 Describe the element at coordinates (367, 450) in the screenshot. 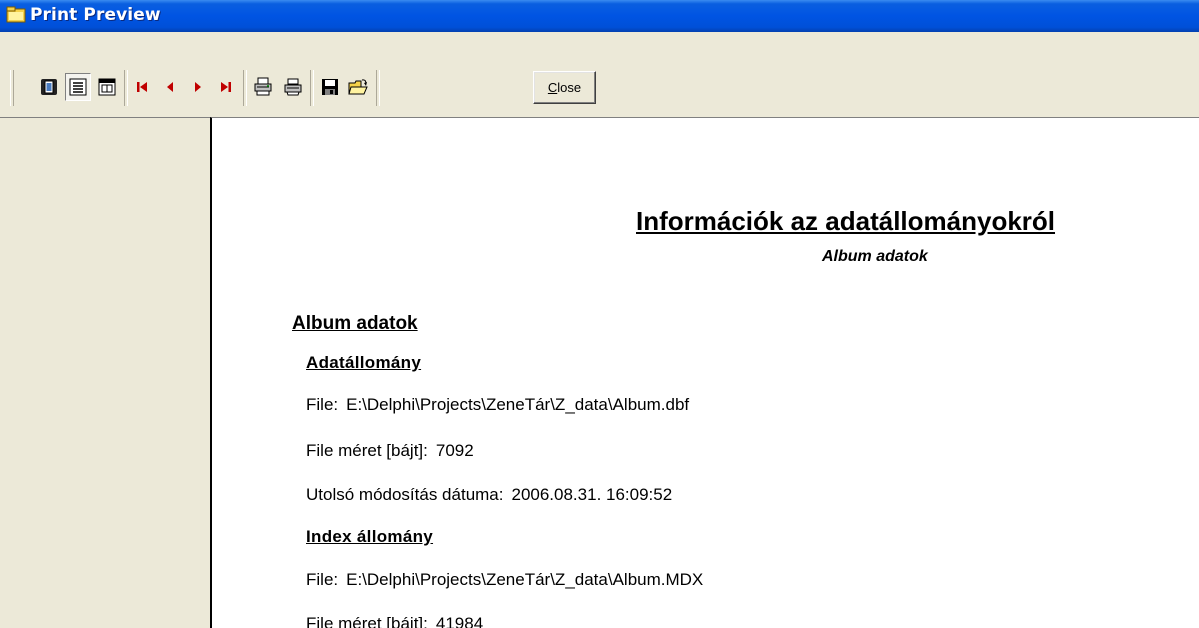

I see `data-file-size-label: File méret [bájt]:` at that location.